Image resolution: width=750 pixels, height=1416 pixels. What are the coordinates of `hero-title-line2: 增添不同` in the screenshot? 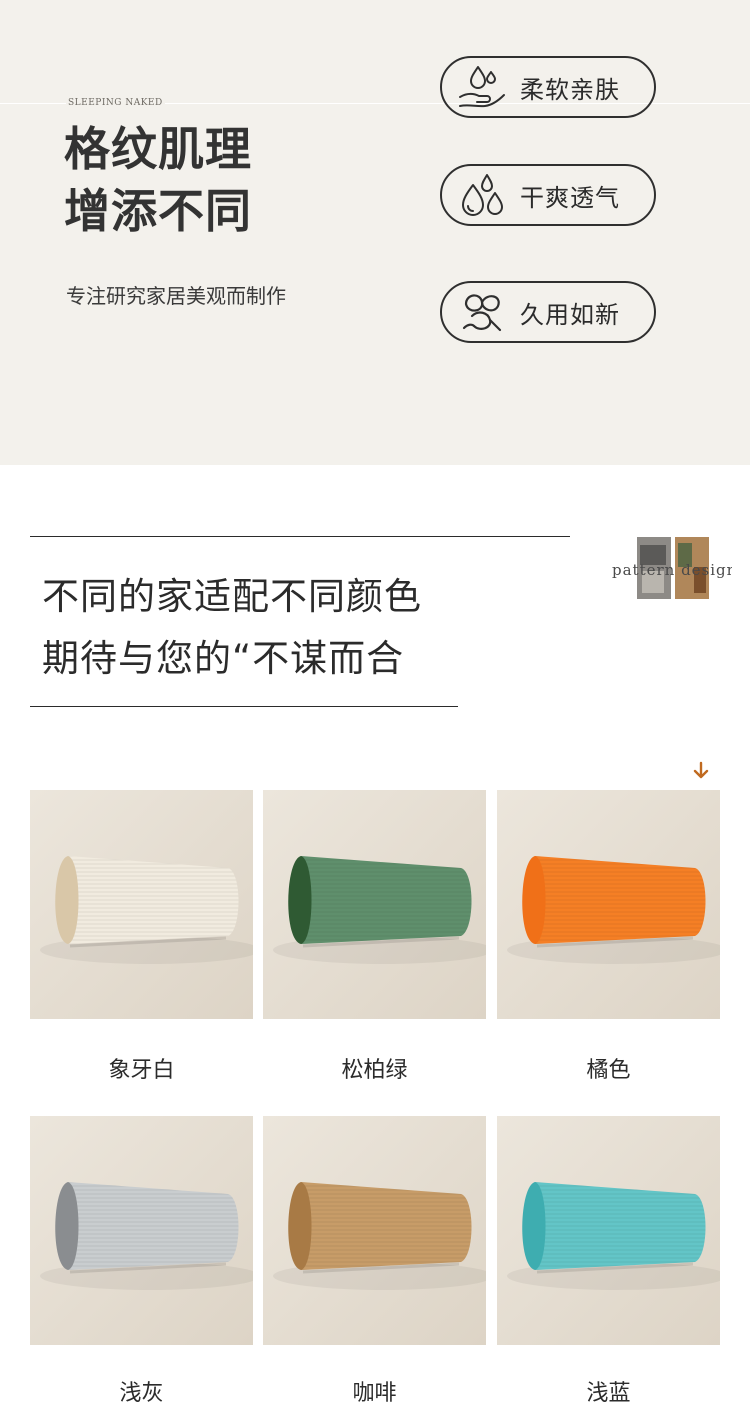 It's located at (158, 211).